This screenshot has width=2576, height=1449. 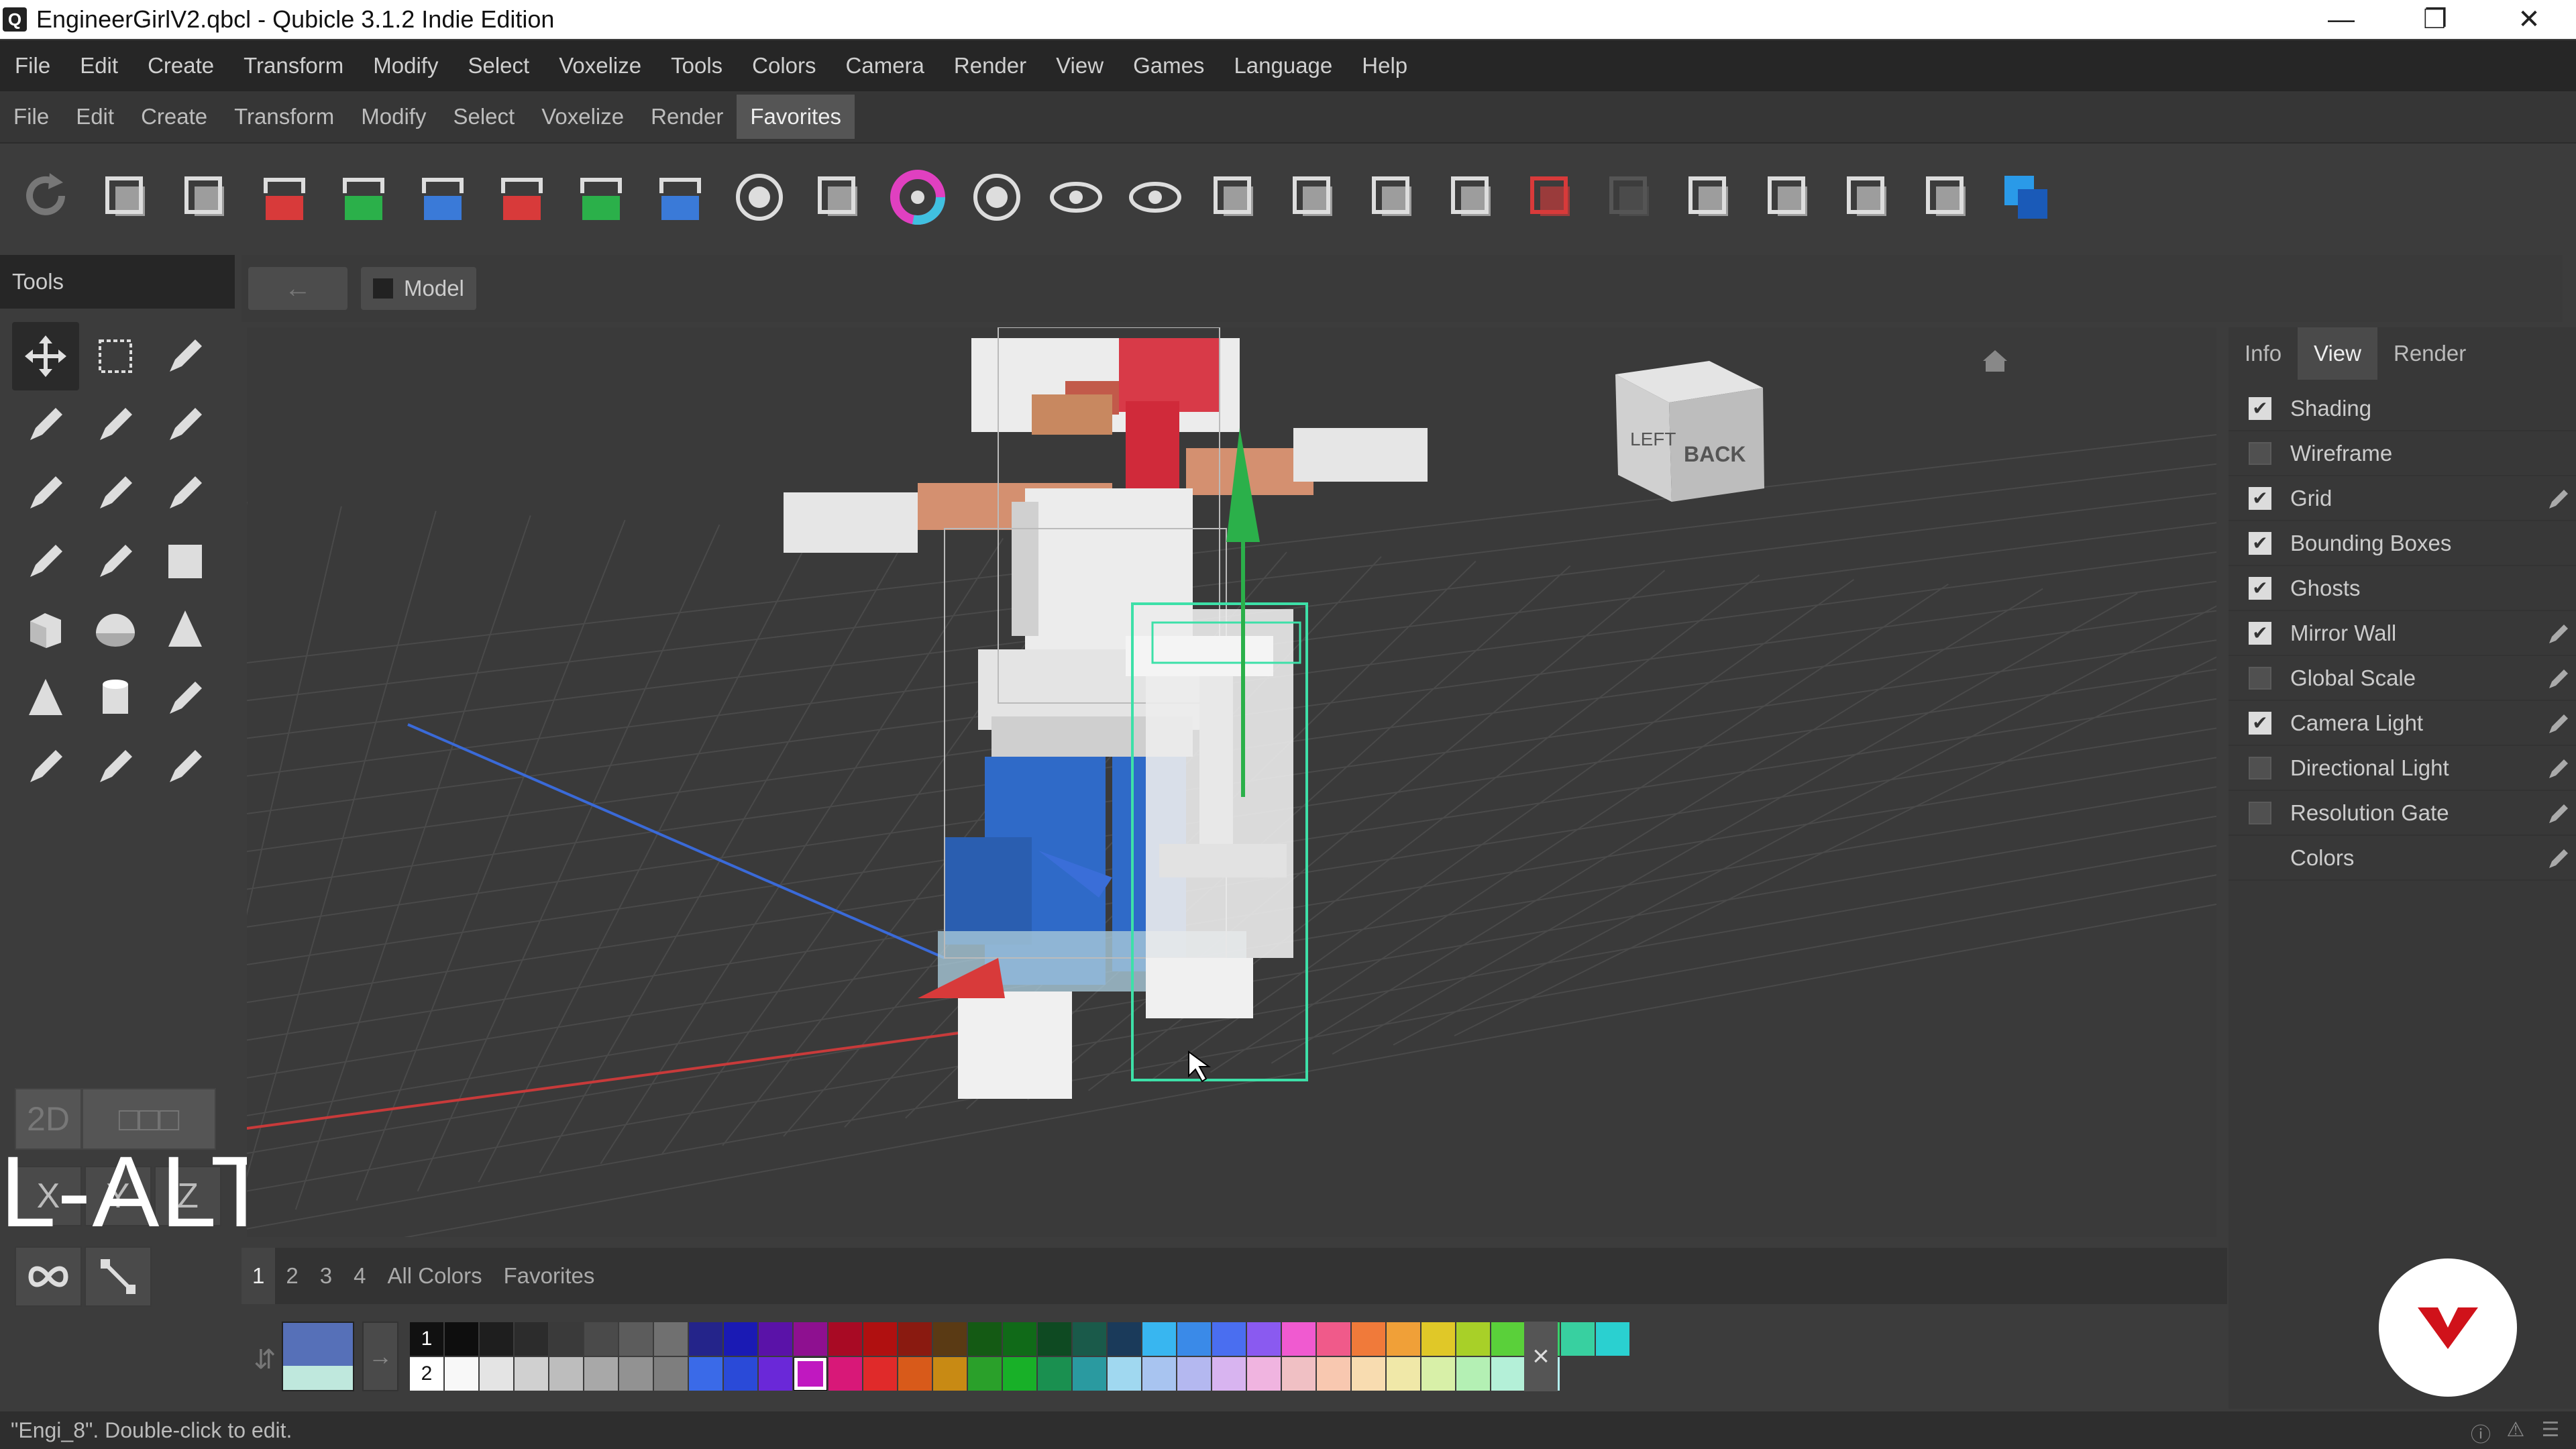 I want to click on tab-render: Render, so click(x=2429, y=353).